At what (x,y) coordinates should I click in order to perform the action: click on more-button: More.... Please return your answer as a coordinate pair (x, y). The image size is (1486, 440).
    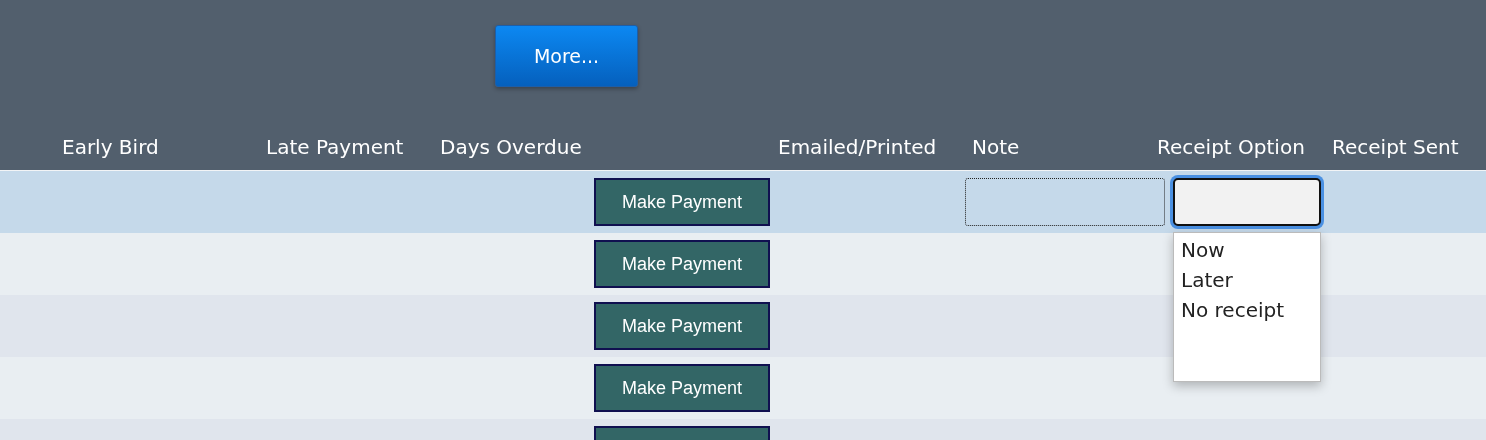
    Looking at the image, I should click on (566, 56).